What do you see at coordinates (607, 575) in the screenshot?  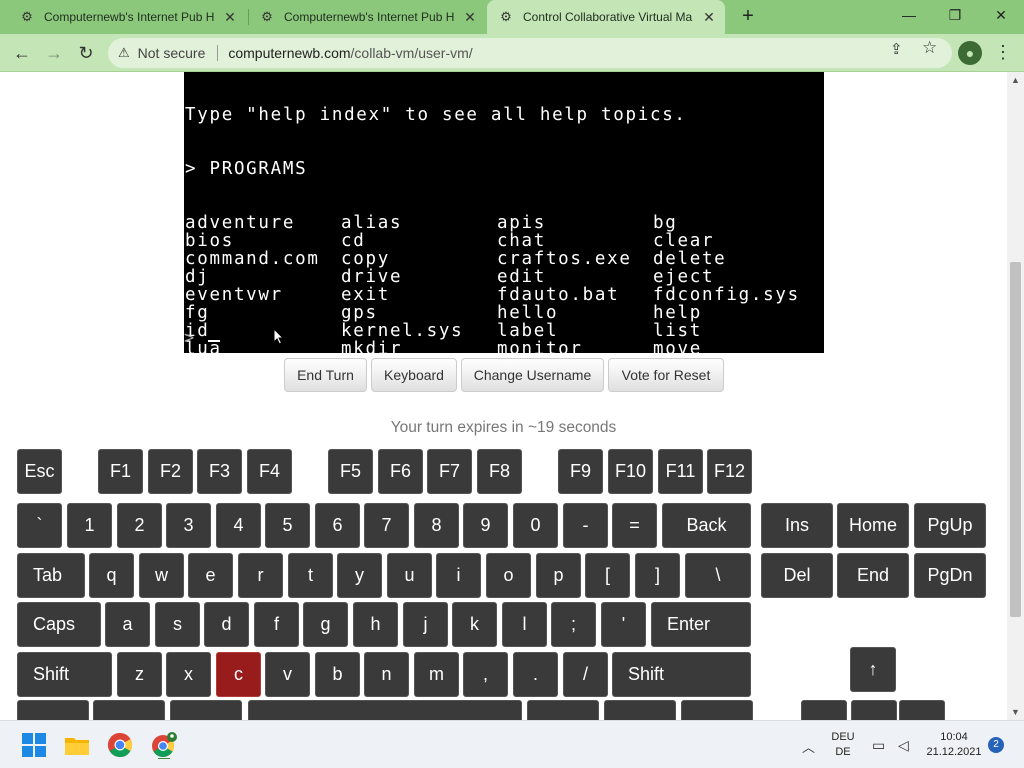 I see `key-tab-11: [` at bounding box center [607, 575].